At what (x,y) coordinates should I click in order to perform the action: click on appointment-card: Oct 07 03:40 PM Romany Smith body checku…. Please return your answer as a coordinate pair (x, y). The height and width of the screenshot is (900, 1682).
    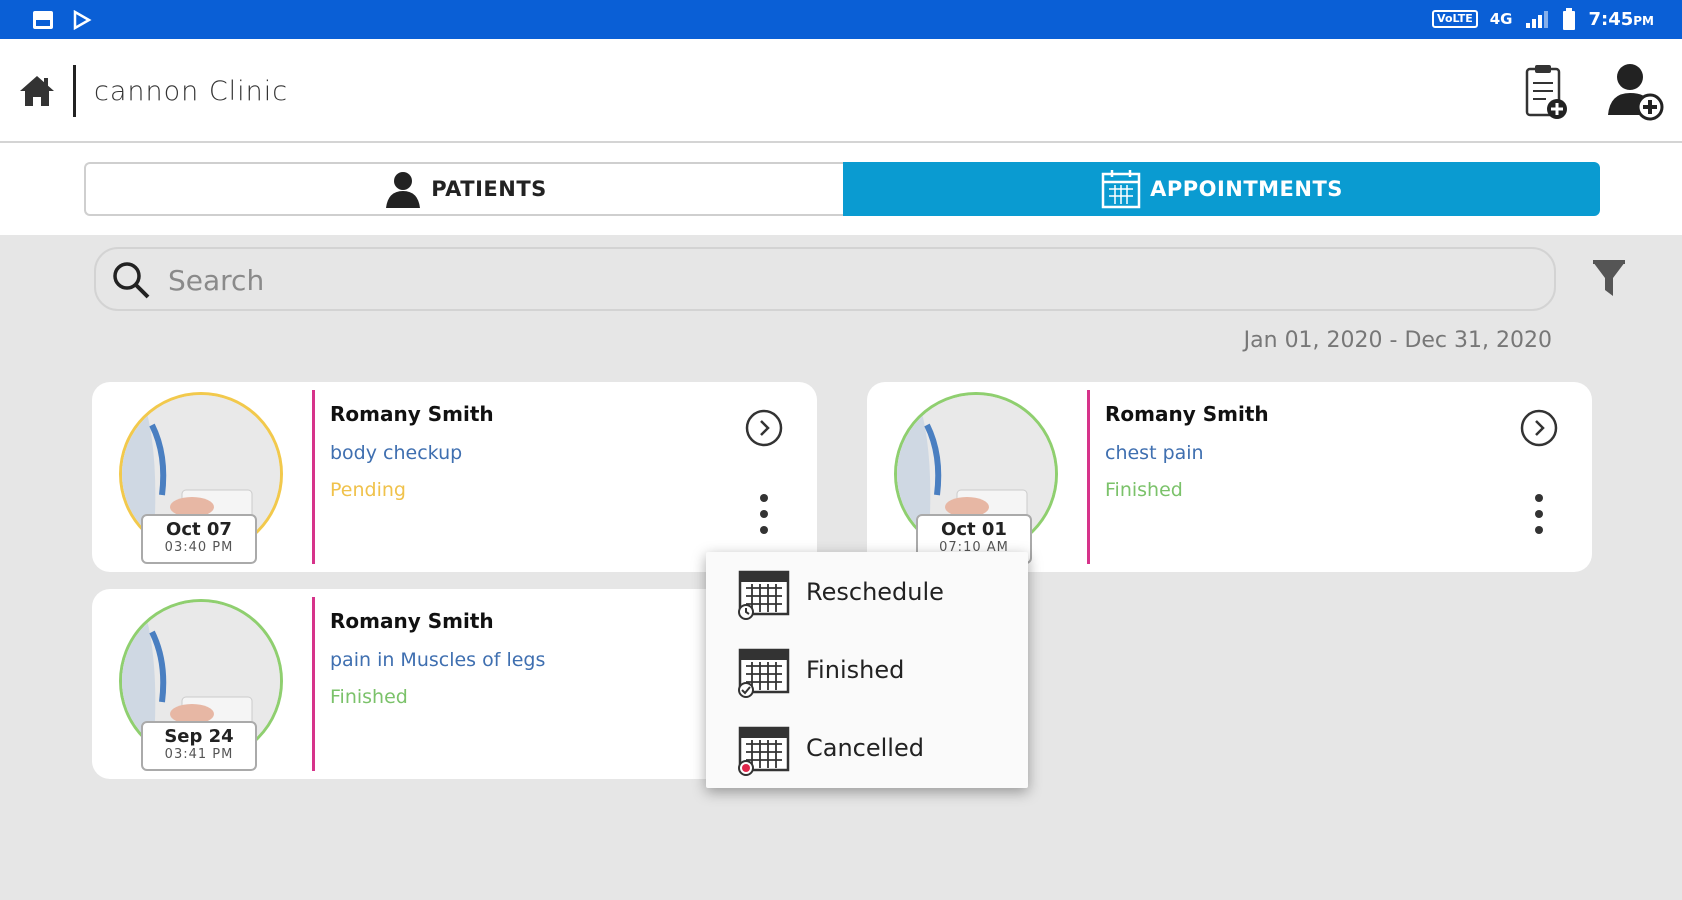
    Looking at the image, I should click on (454, 477).